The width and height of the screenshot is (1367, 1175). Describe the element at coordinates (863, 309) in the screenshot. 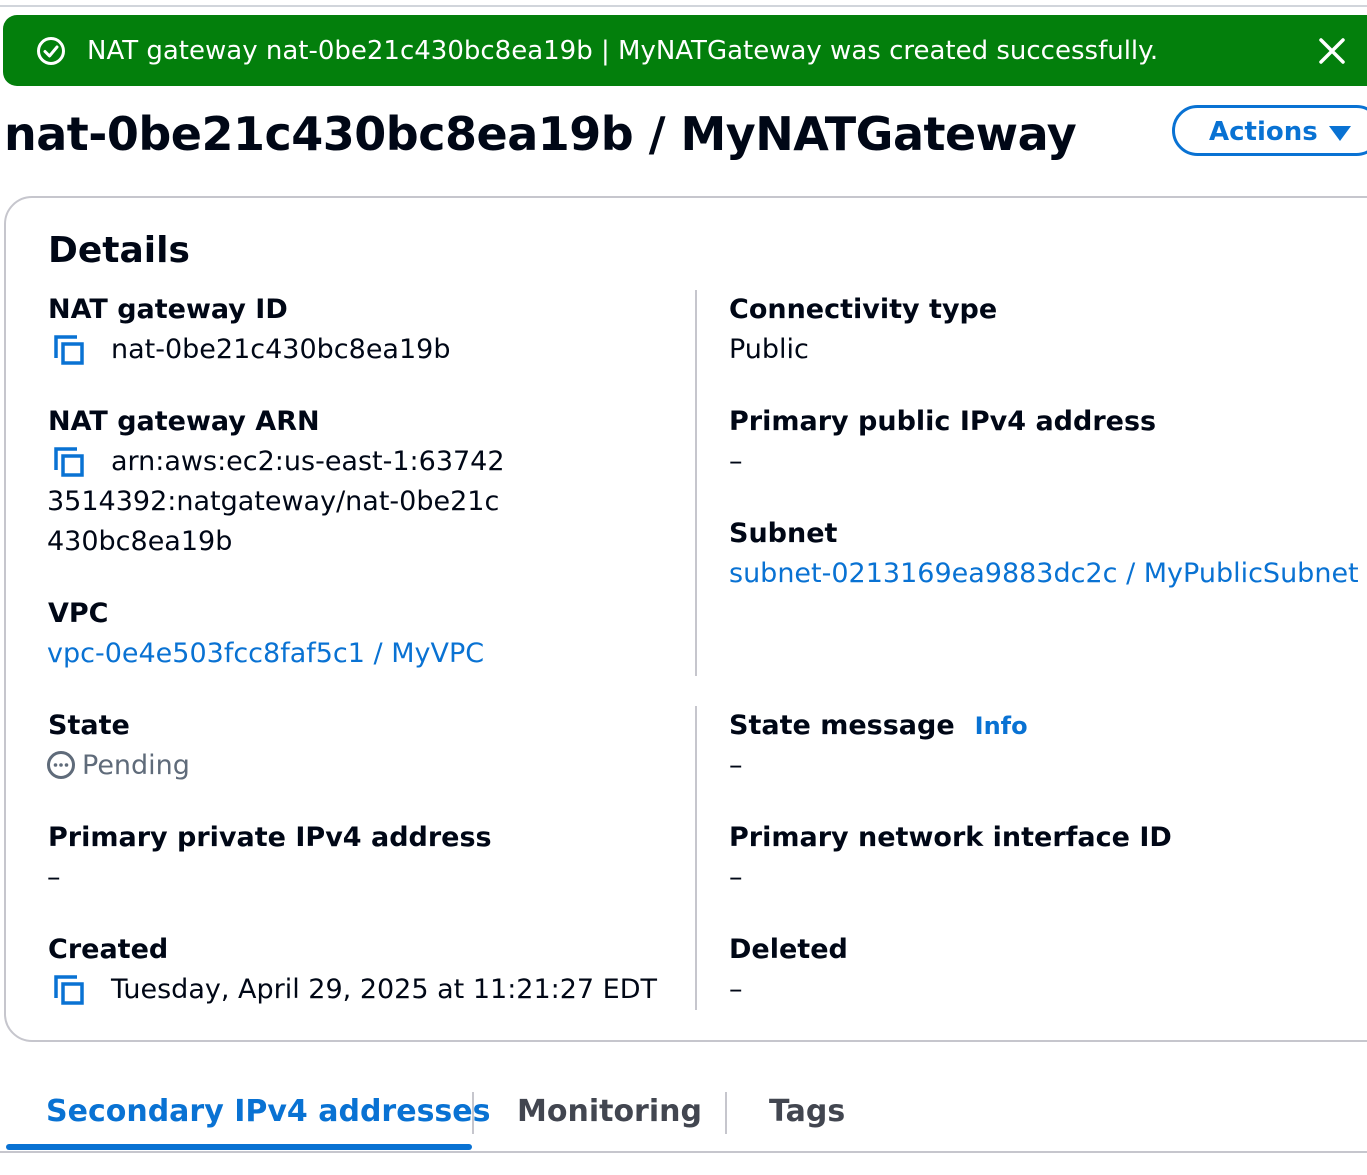

I see `connectivity-type-label: Connectivity type` at that location.